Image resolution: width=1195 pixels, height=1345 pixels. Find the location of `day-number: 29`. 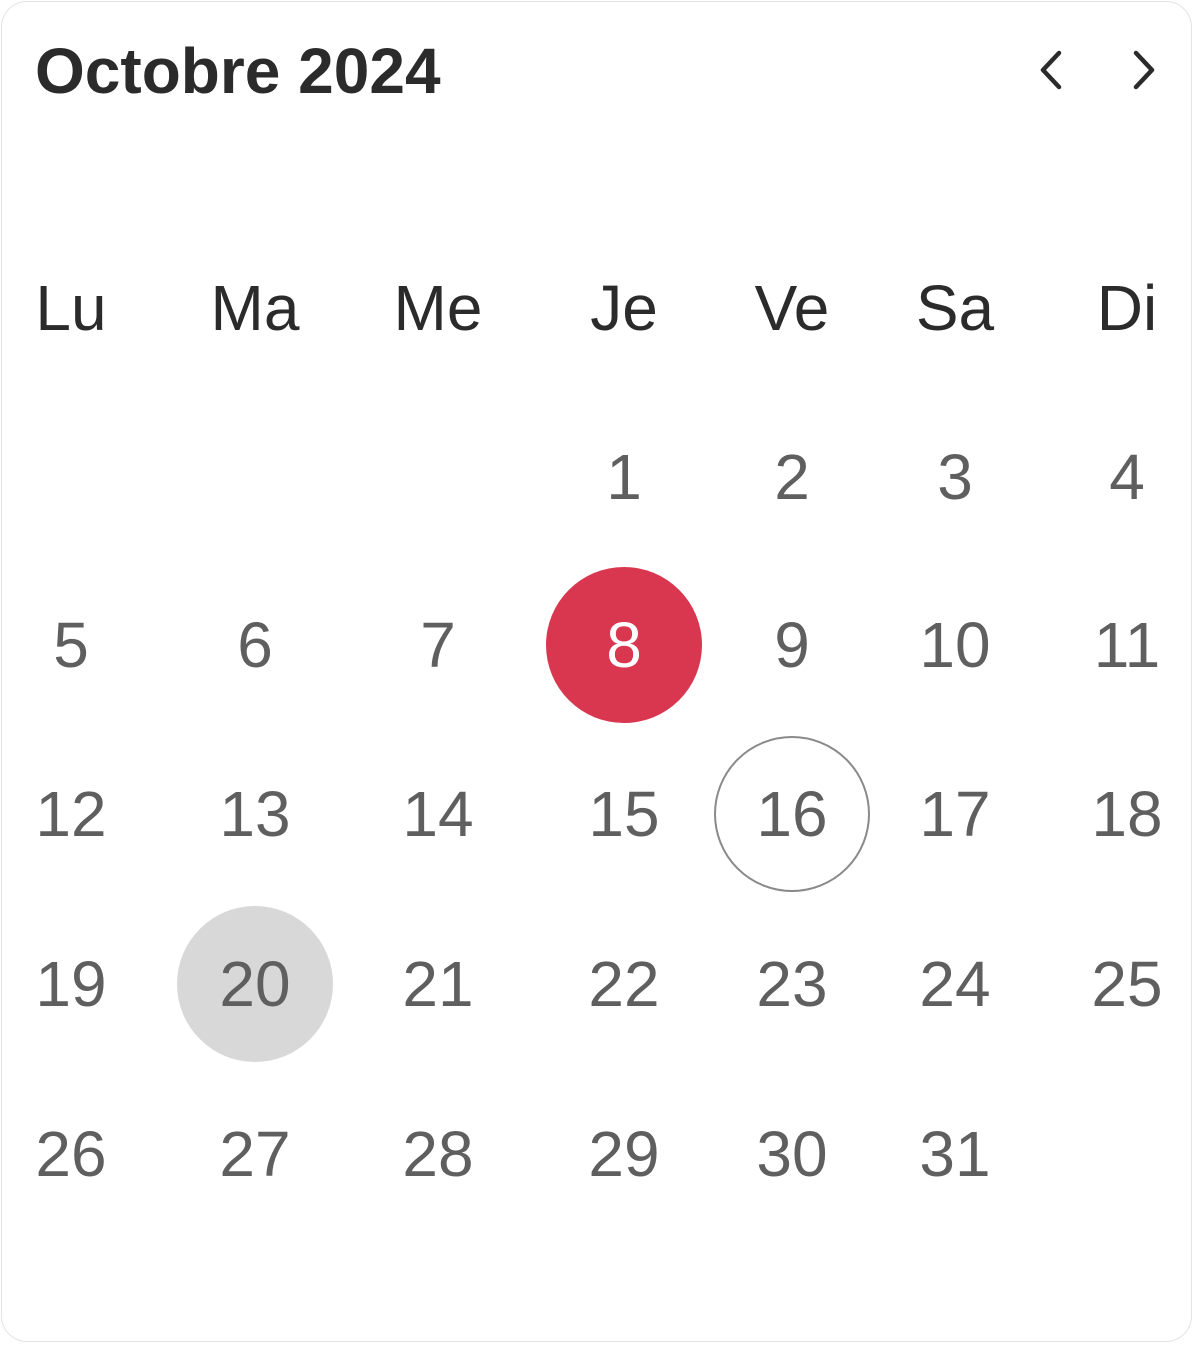

day-number: 29 is located at coordinates (624, 1154).